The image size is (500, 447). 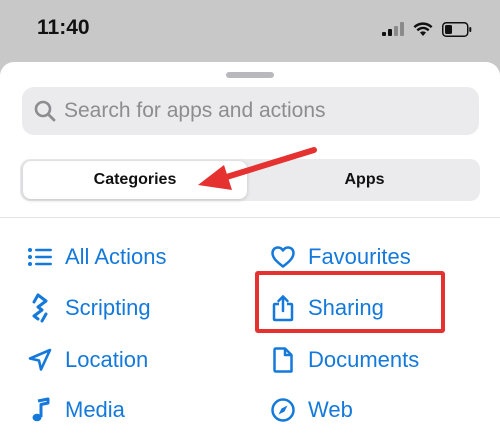 What do you see at coordinates (250, 75) in the screenshot?
I see `sheet-grabber` at bounding box center [250, 75].